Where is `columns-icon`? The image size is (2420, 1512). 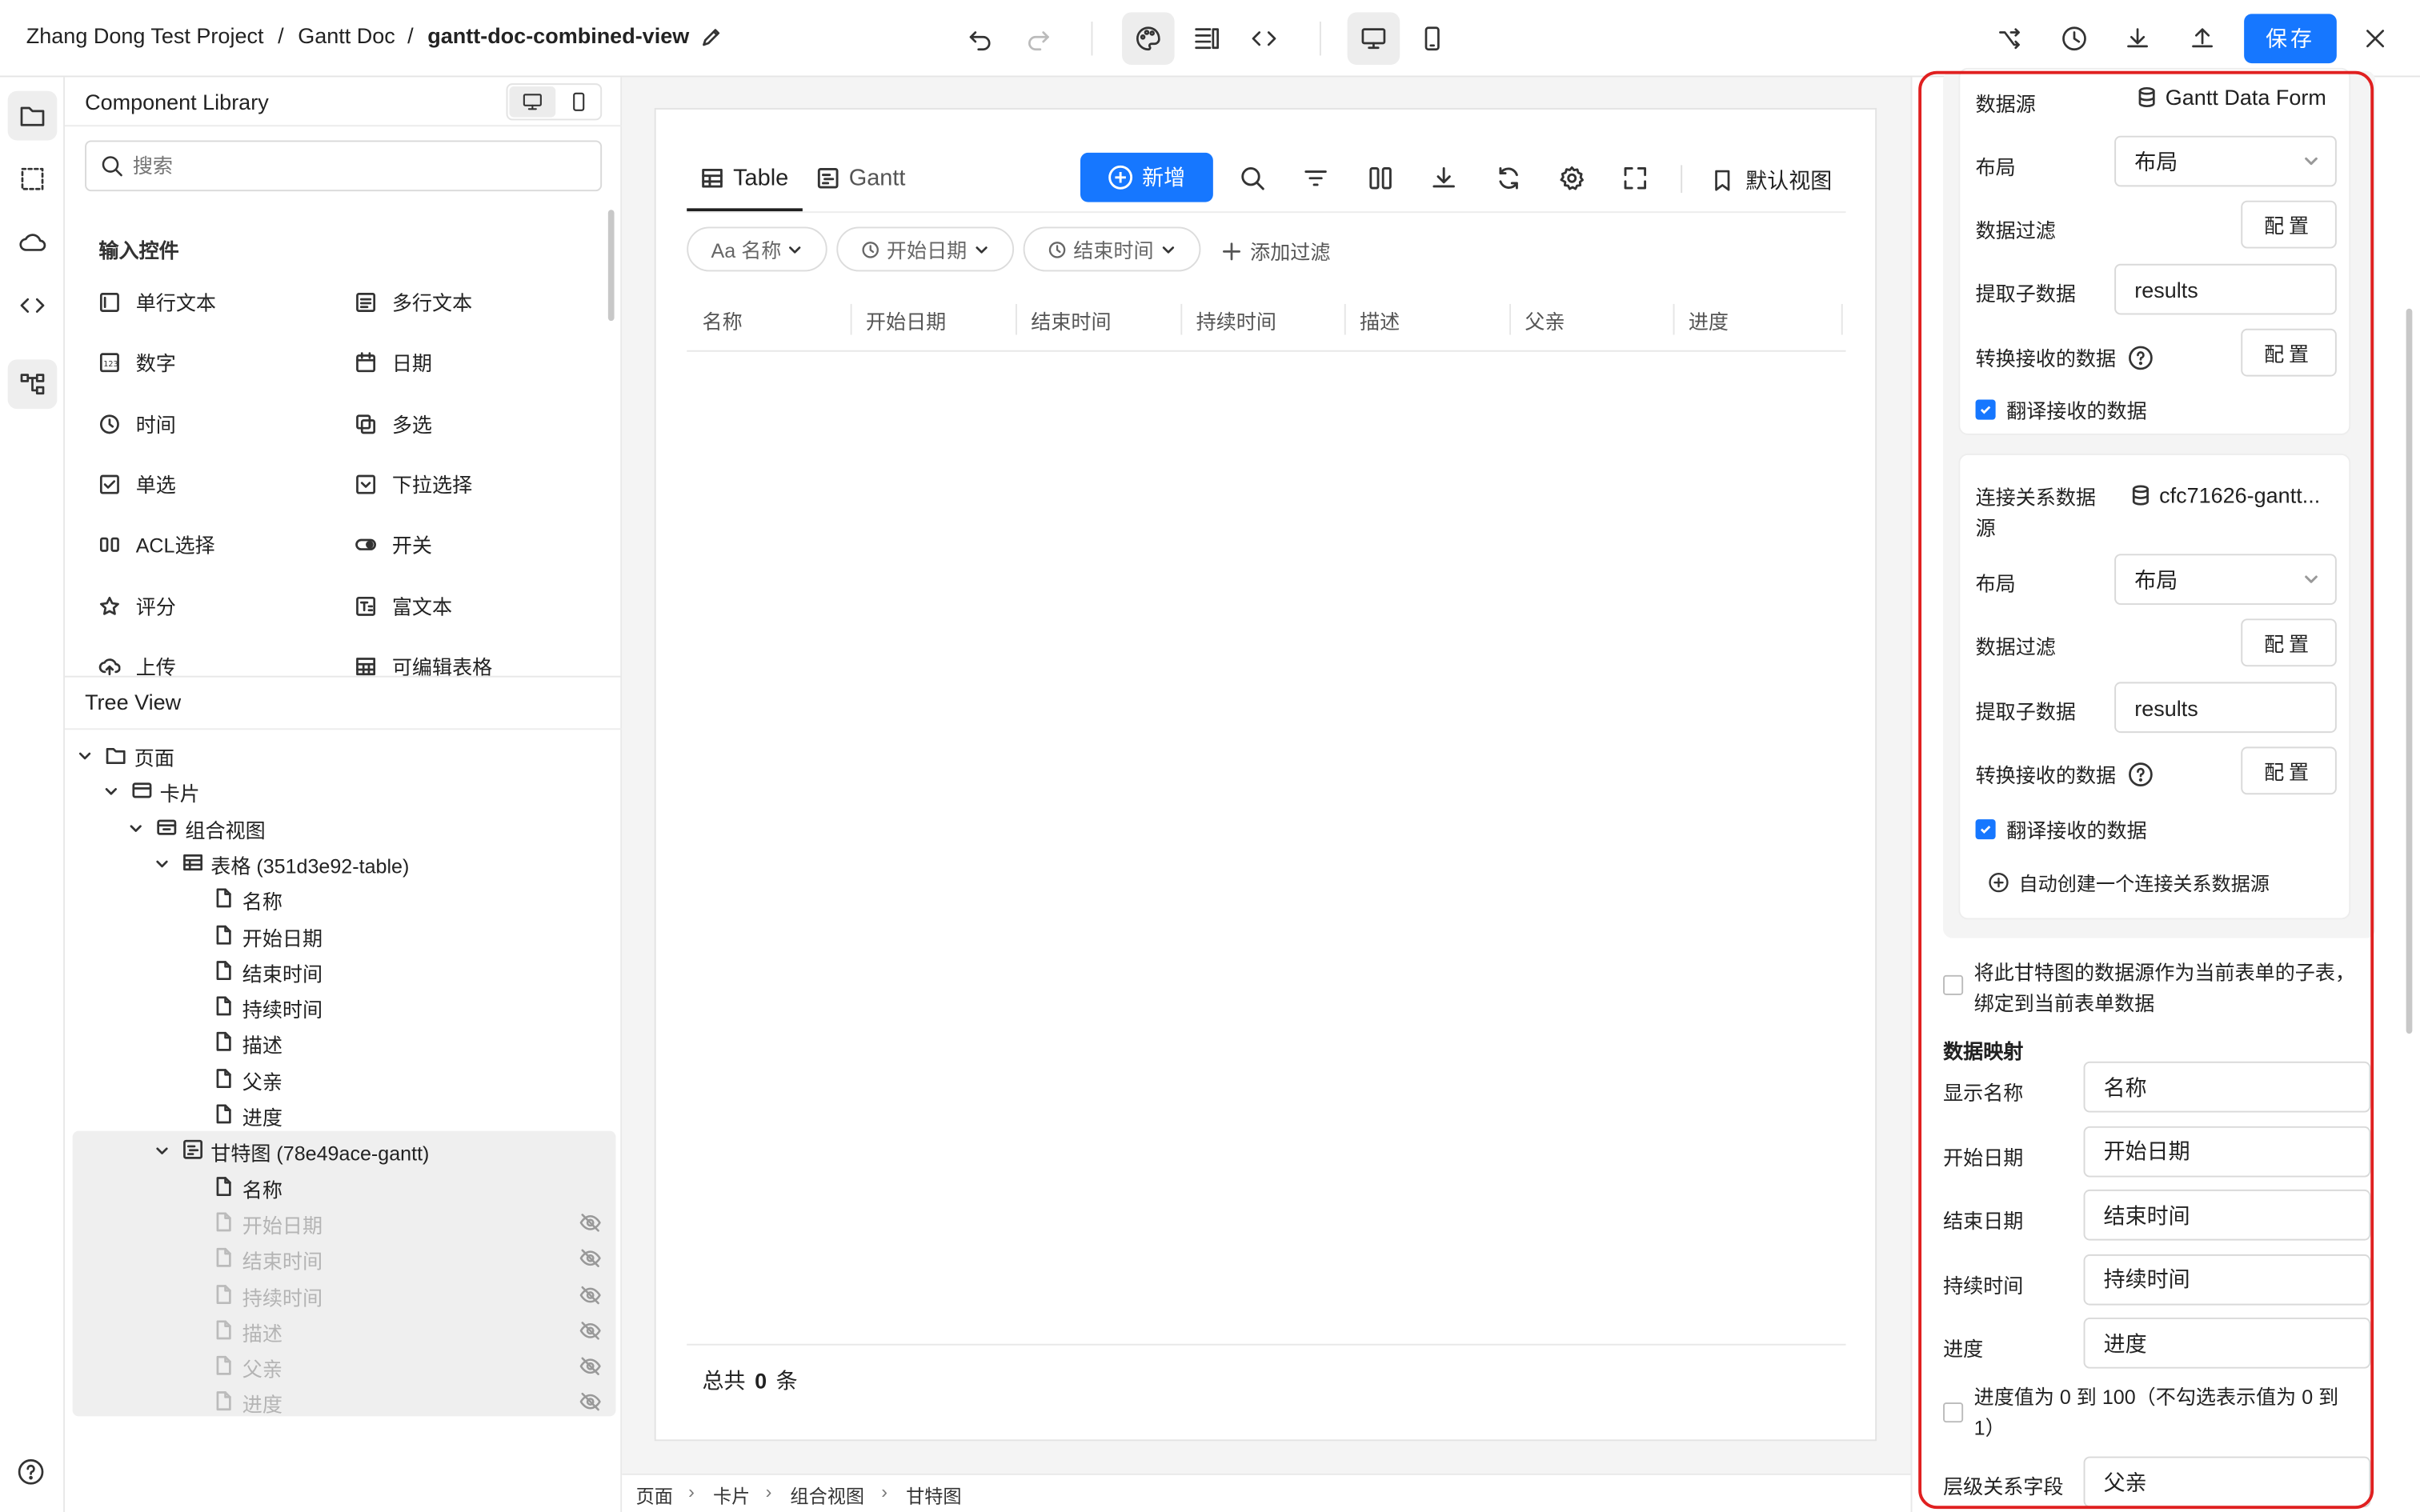
columns-icon is located at coordinates (1379, 177).